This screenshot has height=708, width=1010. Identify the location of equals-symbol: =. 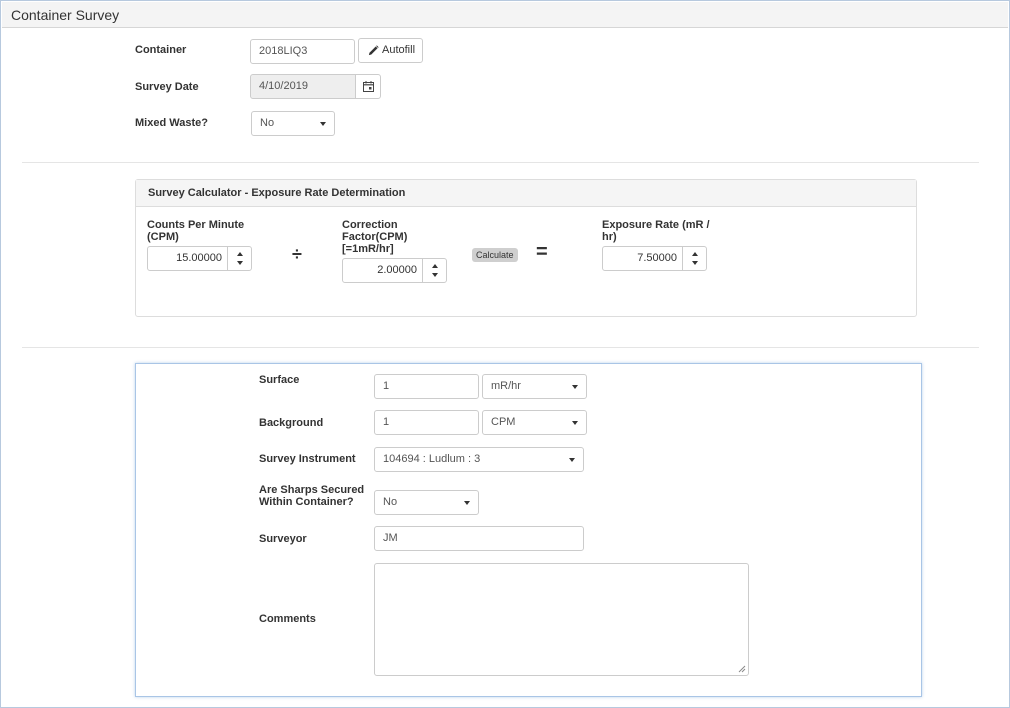
(542, 252).